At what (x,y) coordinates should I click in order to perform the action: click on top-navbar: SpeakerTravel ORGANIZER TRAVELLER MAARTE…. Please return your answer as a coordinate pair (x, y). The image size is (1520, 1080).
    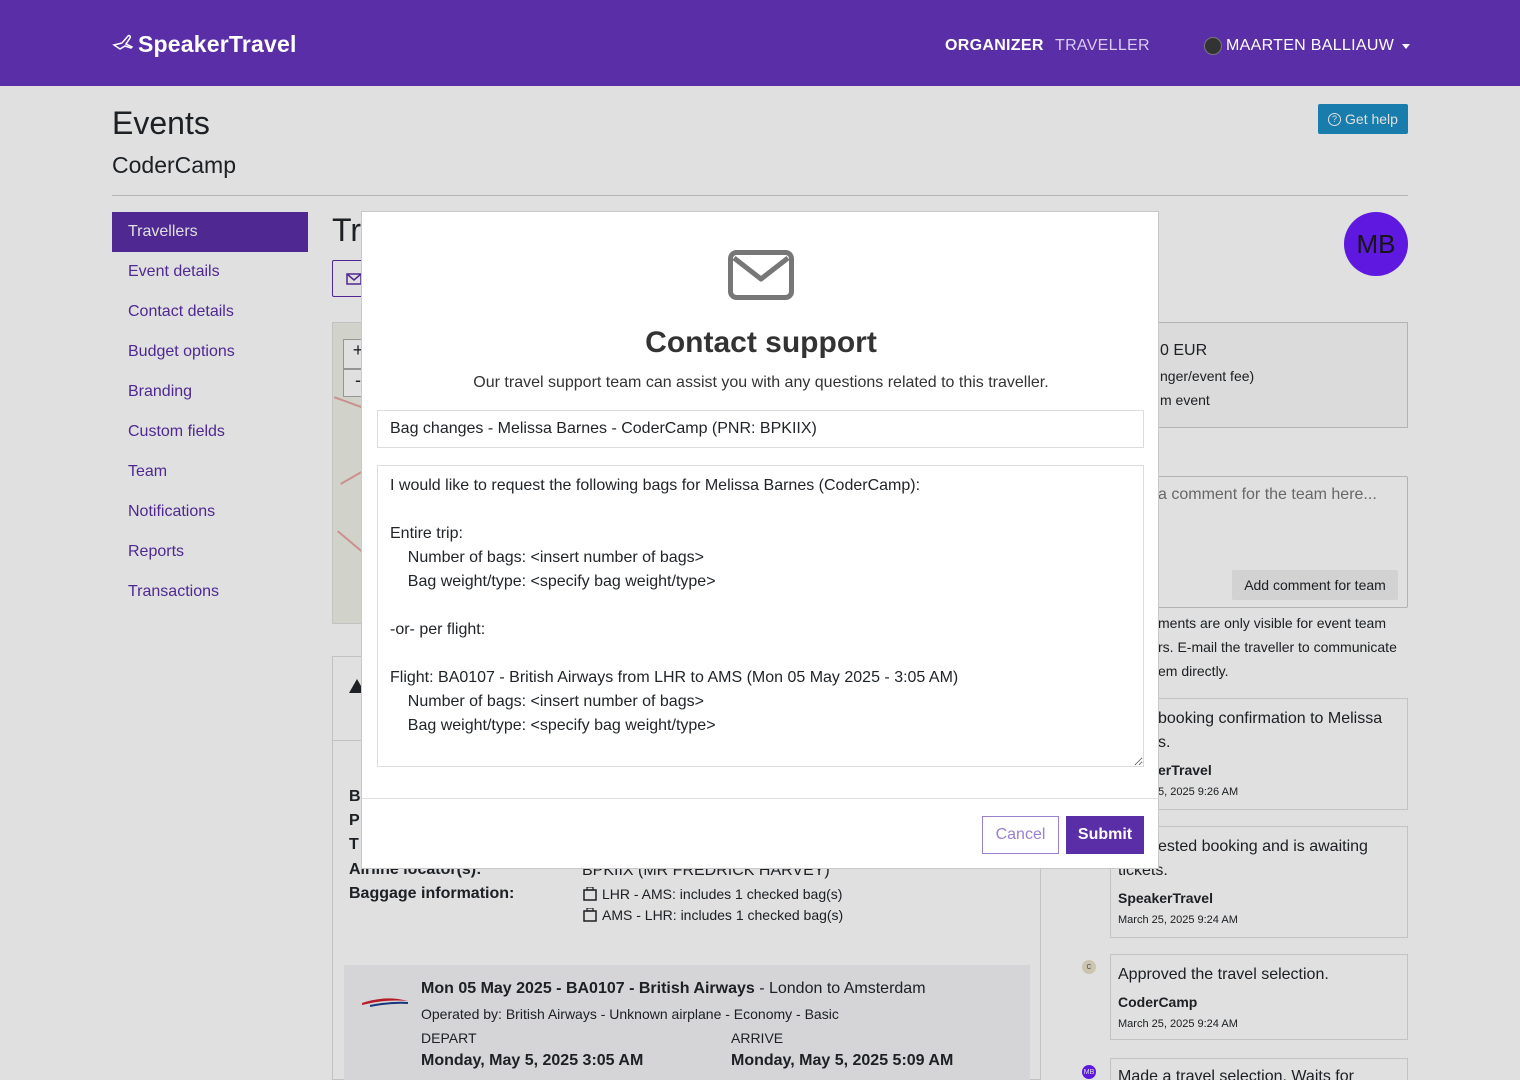
    Looking at the image, I should click on (760, 43).